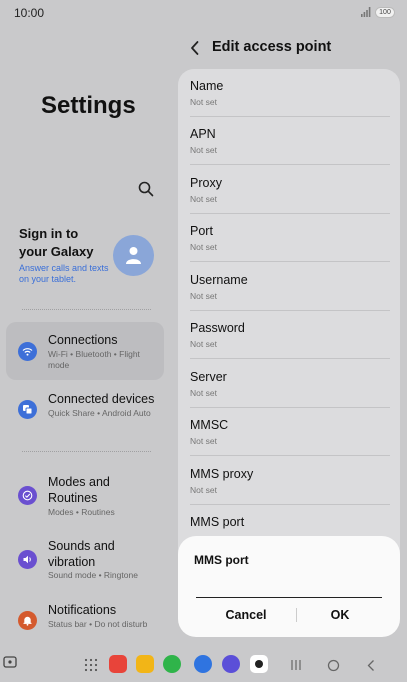 This screenshot has width=407, height=682. Describe the element at coordinates (201, 231) in the screenshot. I see `field-label: Port` at that location.